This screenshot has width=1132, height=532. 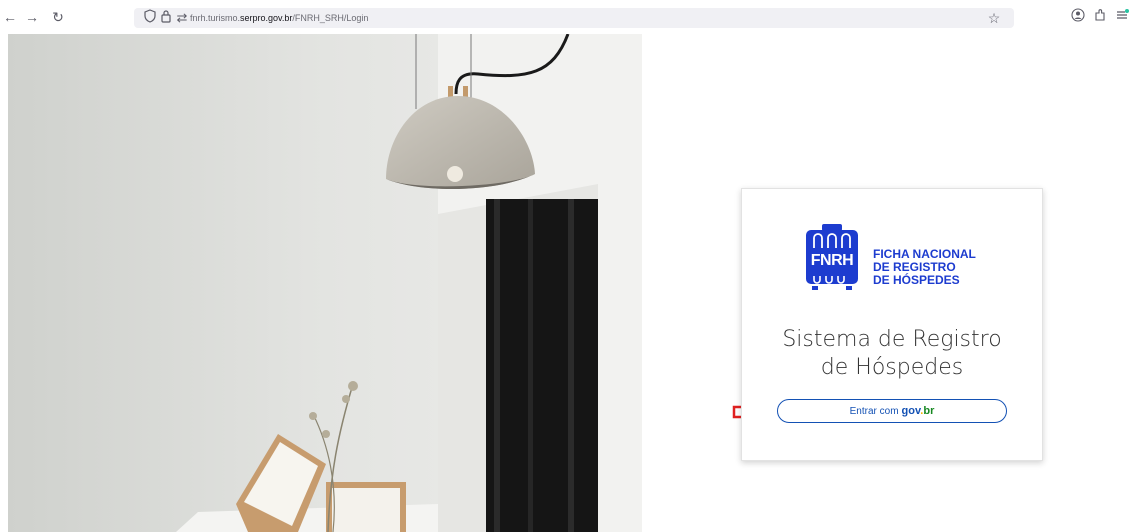 What do you see at coordinates (994, 18) in the screenshot?
I see `star-icon: ☆` at bounding box center [994, 18].